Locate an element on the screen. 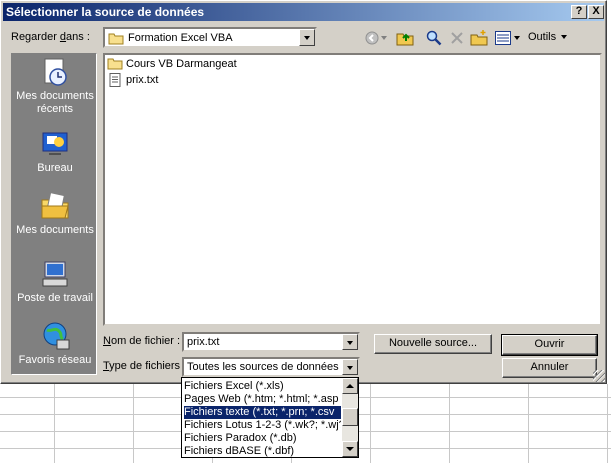 The height and width of the screenshot is (463, 611). look-in-combobox: Formation Excel VBA is located at coordinates (210, 37).